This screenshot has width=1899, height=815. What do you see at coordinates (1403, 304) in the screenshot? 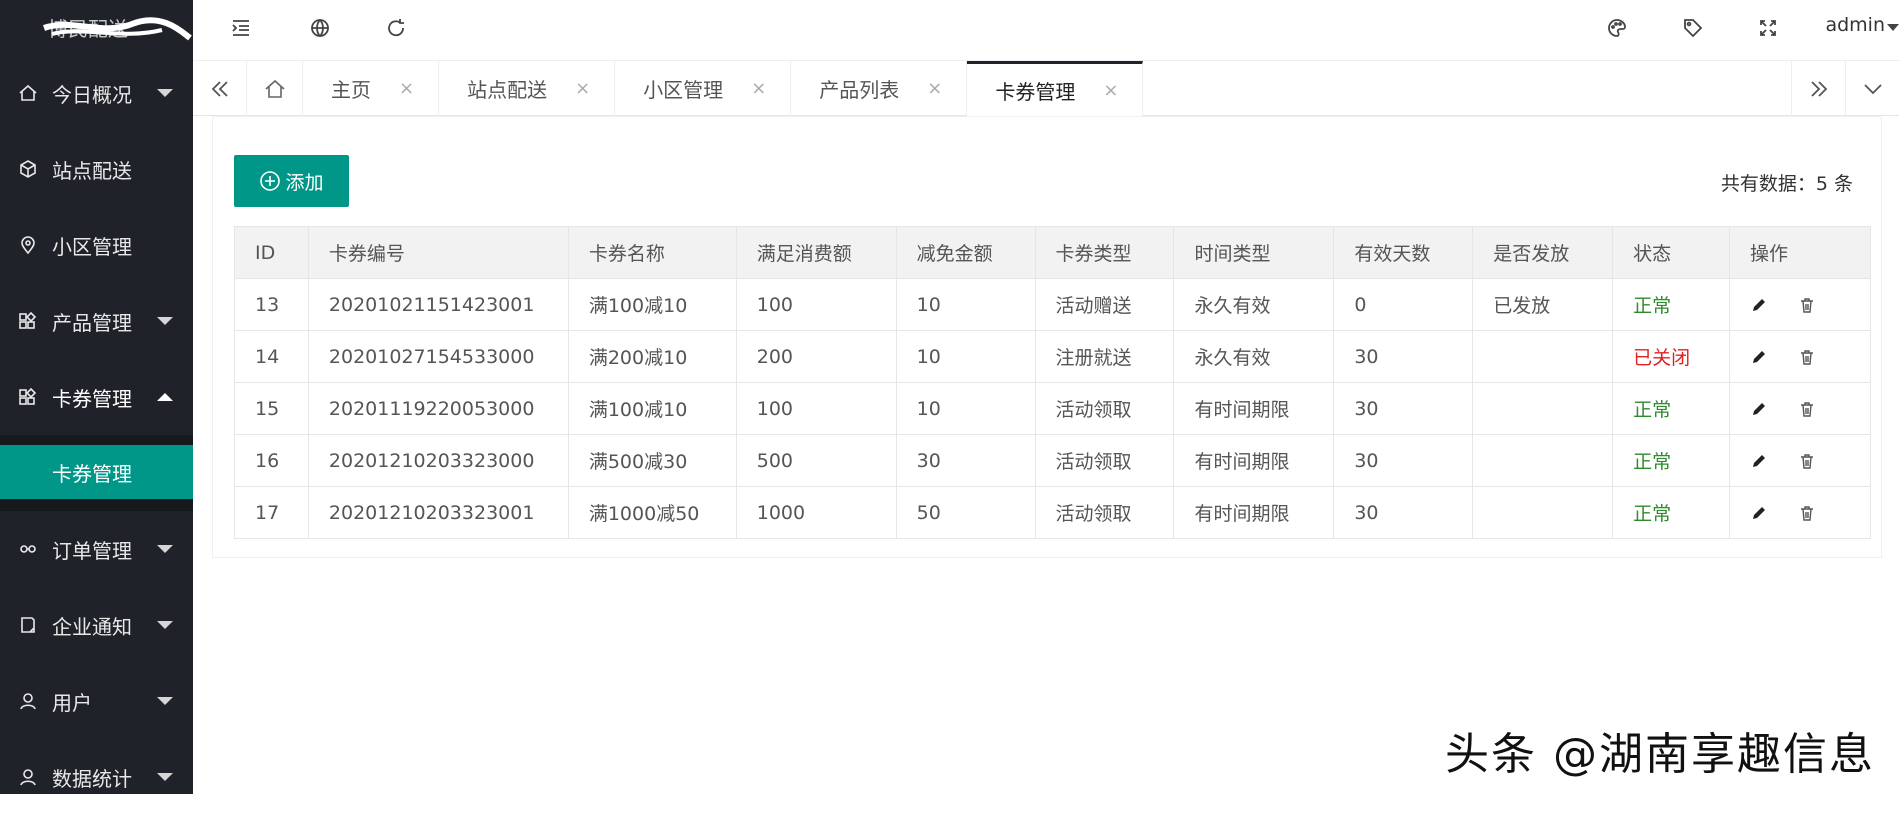
I see `table-cell: 0` at bounding box center [1403, 304].